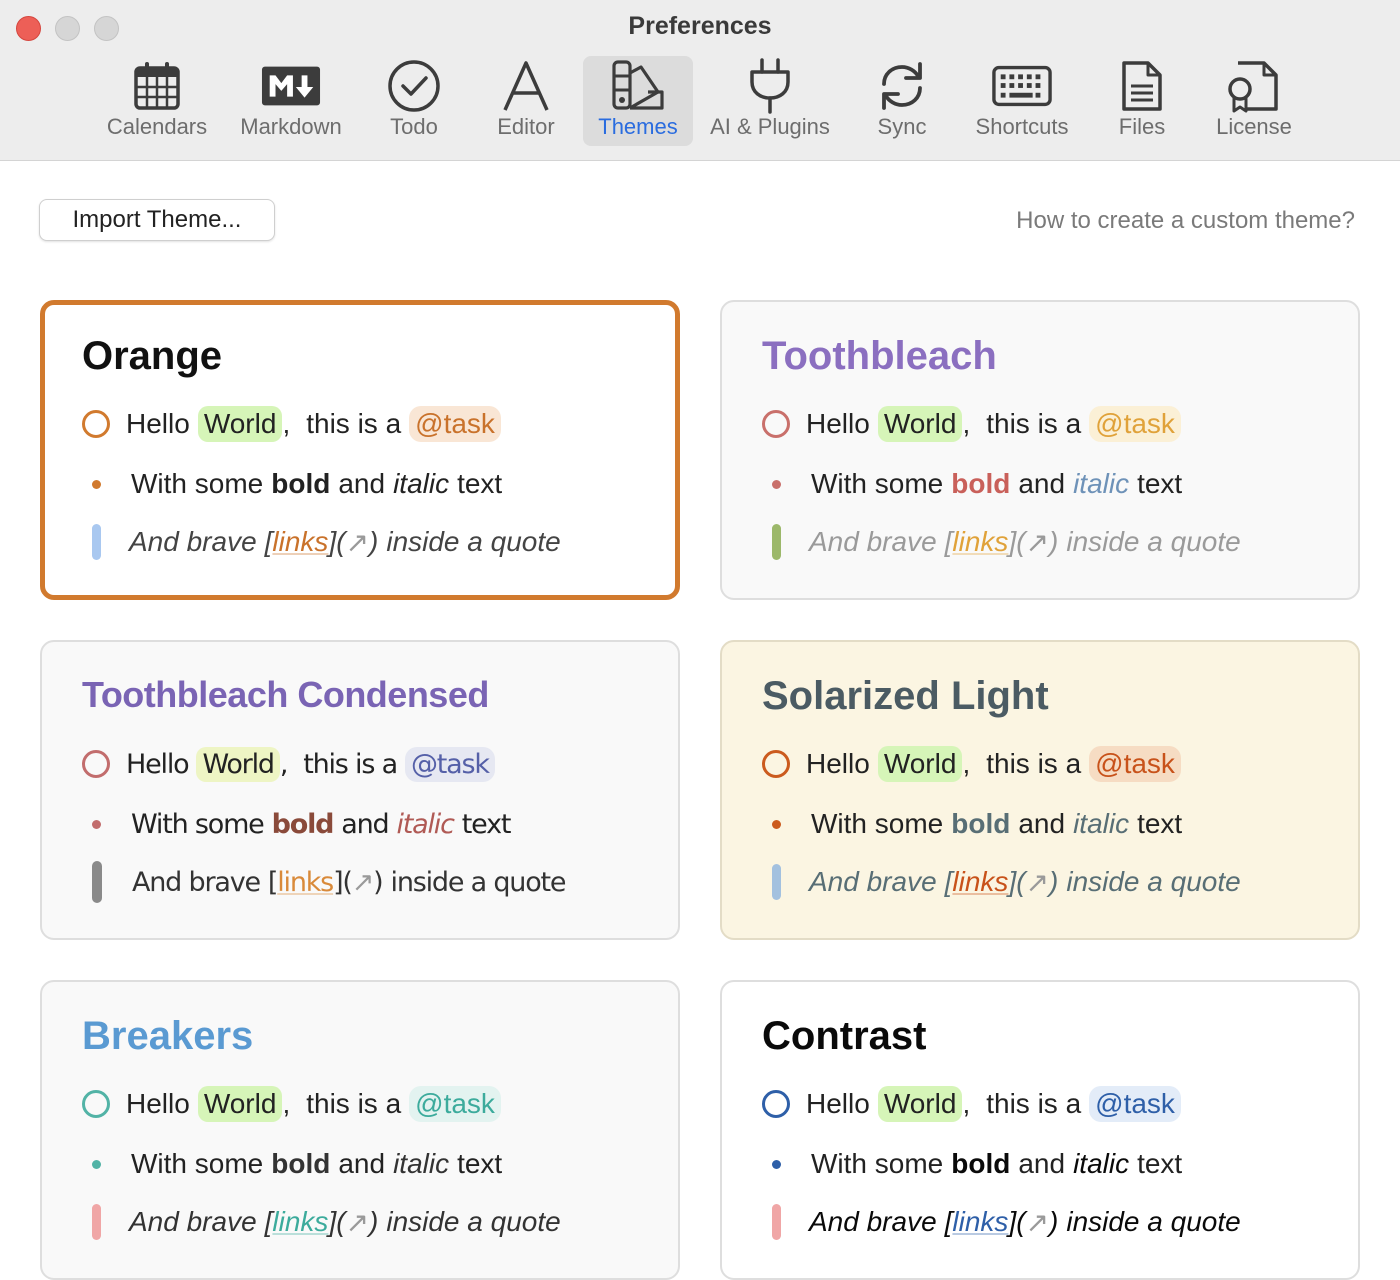 The height and width of the screenshot is (1280, 1400). Describe the element at coordinates (700, 26) in the screenshot. I see `window-title: Preferences` at that location.